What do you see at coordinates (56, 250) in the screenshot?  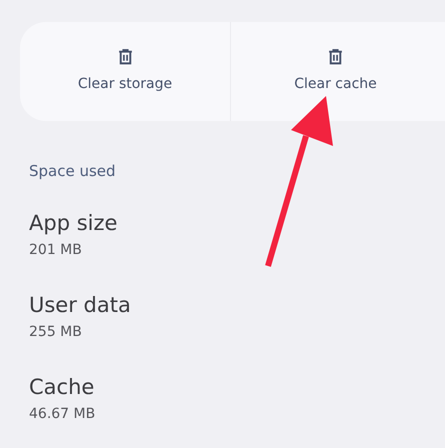 I see `item-value: 201 MB` at bounding box center [56, 250].